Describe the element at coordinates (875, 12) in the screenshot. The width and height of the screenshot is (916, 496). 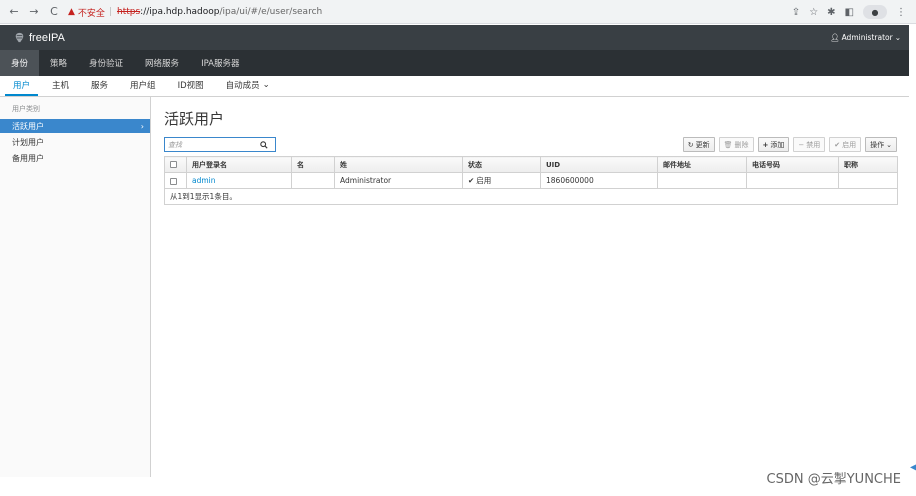
I see `profile-avatar-icon: ●` at that location.